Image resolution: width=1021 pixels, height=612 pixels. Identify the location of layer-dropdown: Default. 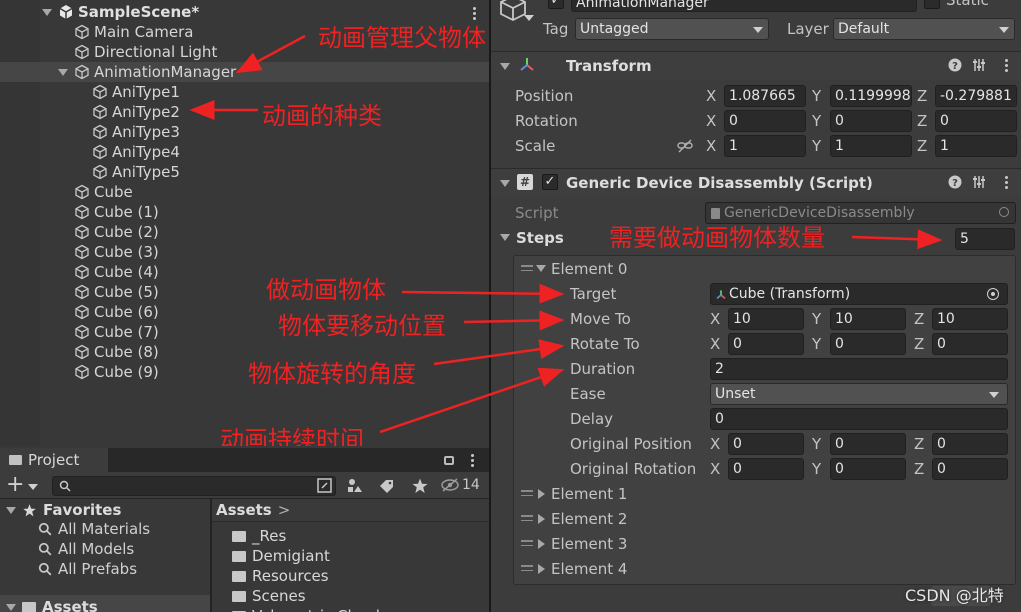
(924, 29).